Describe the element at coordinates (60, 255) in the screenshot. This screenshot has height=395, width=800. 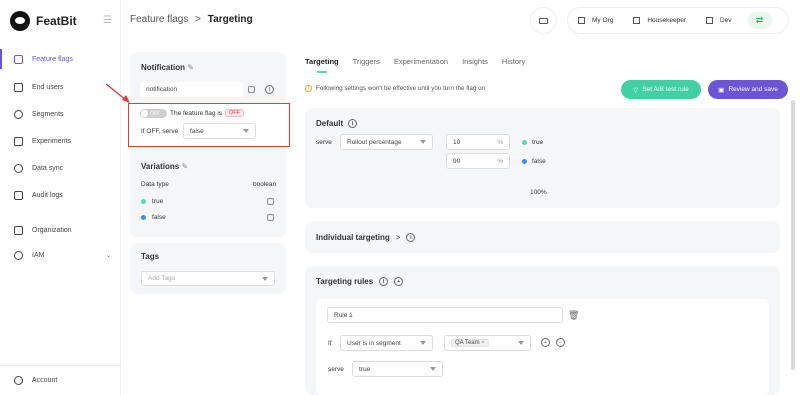
I see `sidebar-item-iam: IAM ⌄` at that location.